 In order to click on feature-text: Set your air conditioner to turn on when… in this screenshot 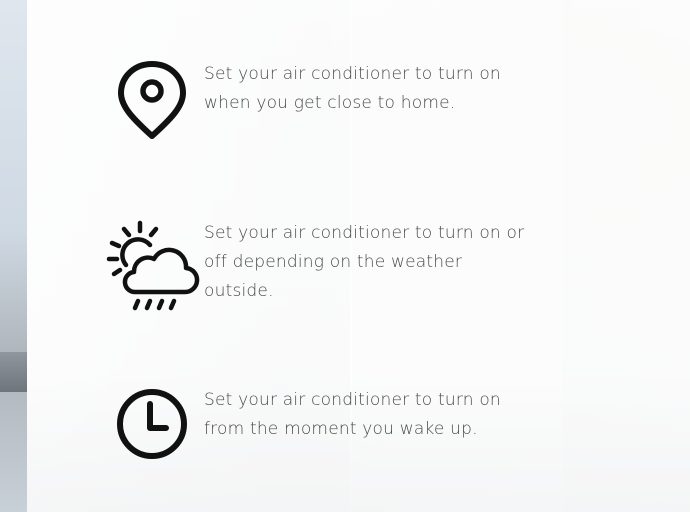, I will do `click(352, 88)`.